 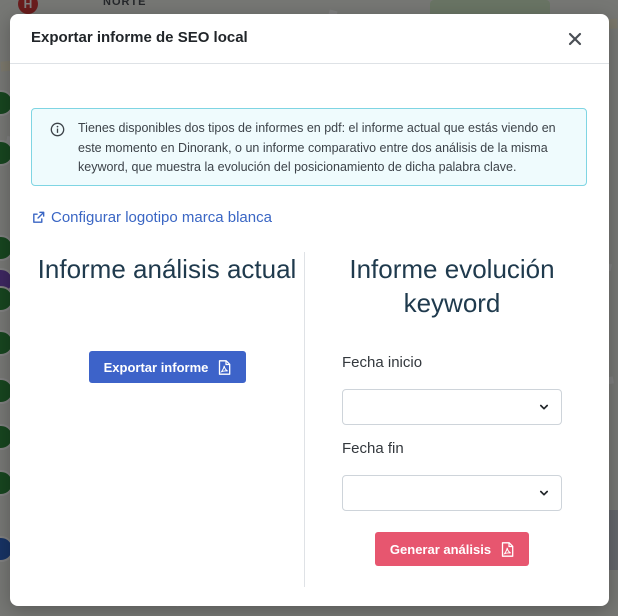 I want to click on start-date-select, so click(x=452, y=407).